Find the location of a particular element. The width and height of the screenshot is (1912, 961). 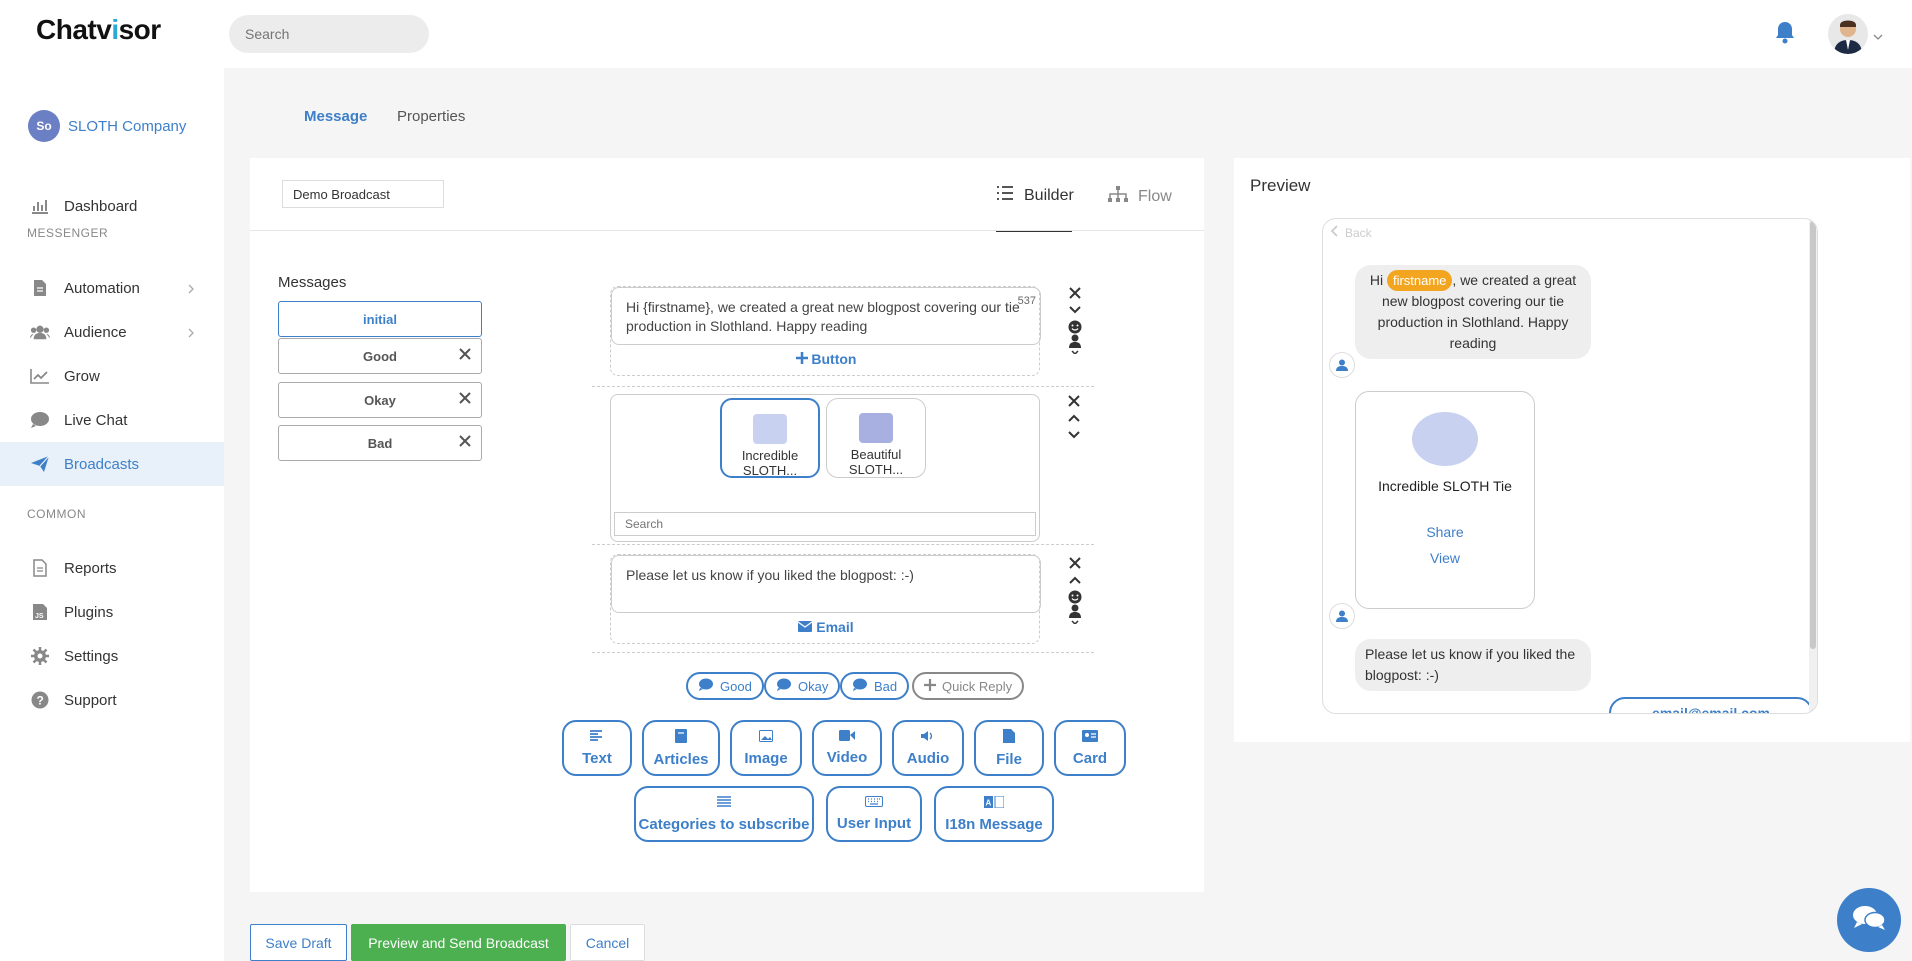

view-link: View is located at coordinates (1445, 558).